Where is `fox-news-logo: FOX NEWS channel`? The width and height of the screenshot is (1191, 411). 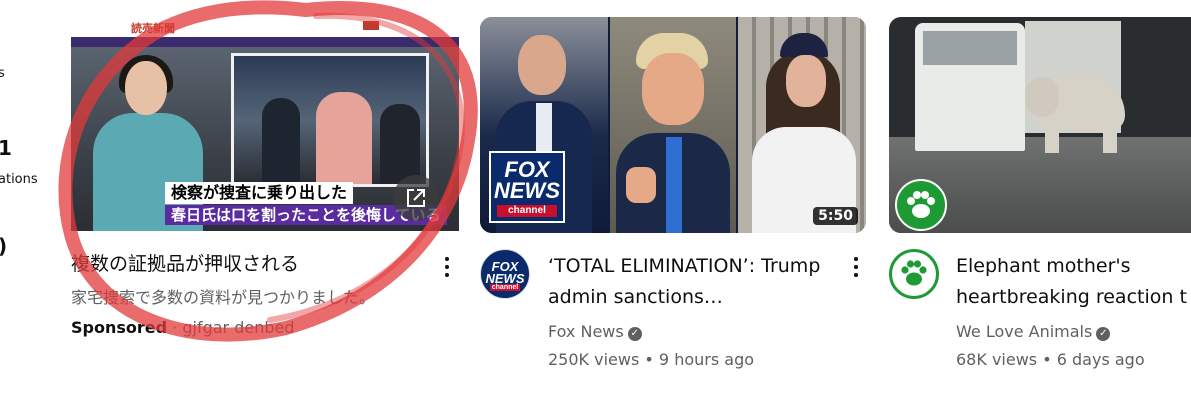
fox-news-logo: FOX NEWS channel is located at coordinates (527, 187).